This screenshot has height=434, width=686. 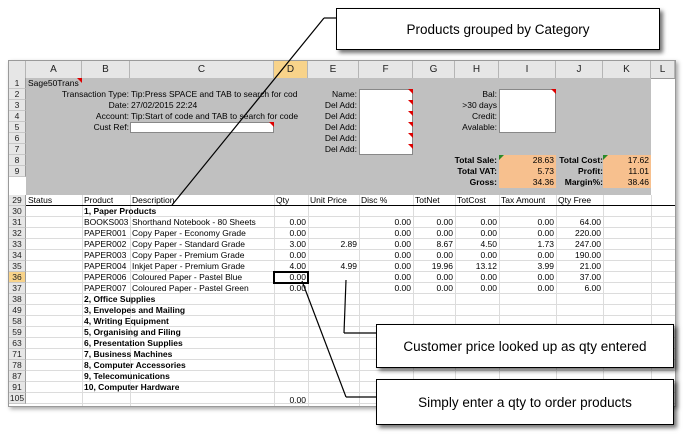 What do you see at coordinates (543, 182) in the screenshot?
I see `gross-value: 34.36` at bounding box center [543, 182].